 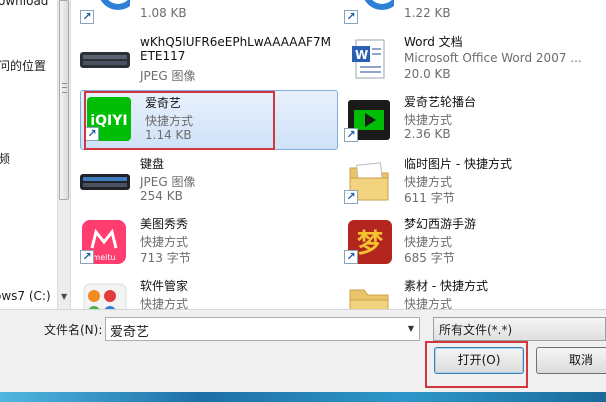 I want to click on cancel-button: 取消, so click(x=571, y=360).